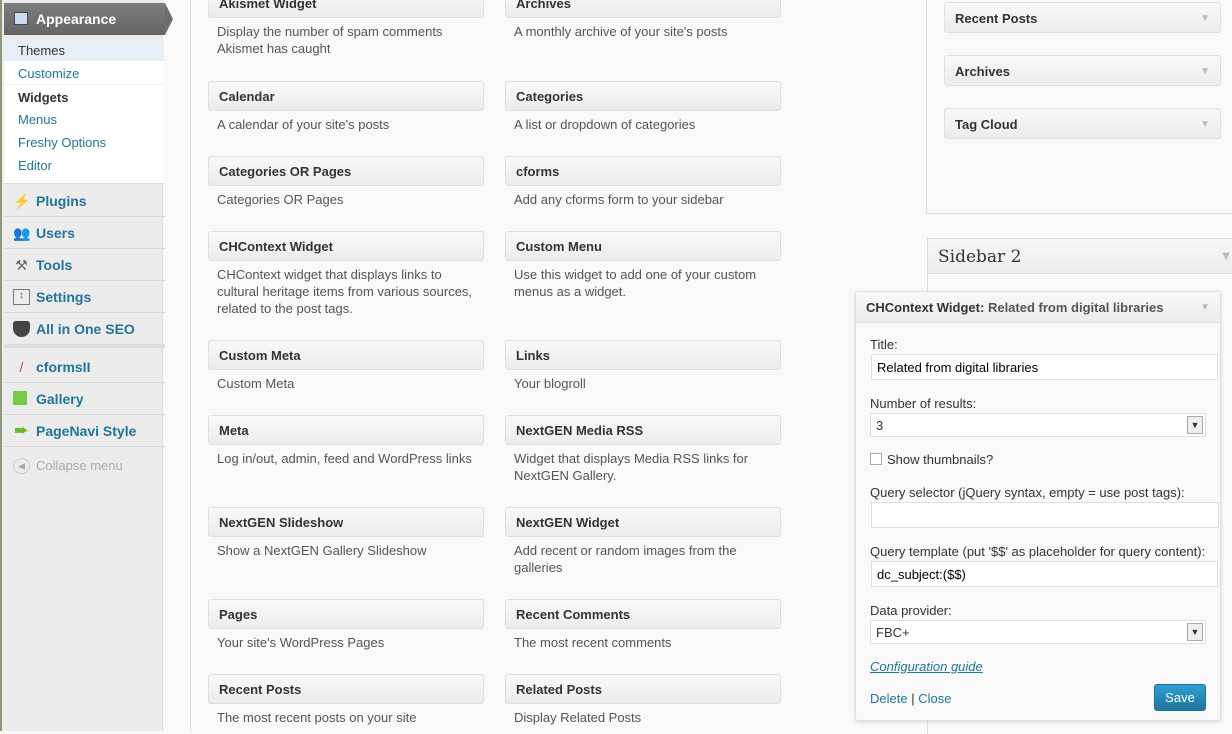 This screenshot has width=1232, height=734. I want to click on widget-nextgen-slideshow: NextGEN Slideshow, so click(346, 522).